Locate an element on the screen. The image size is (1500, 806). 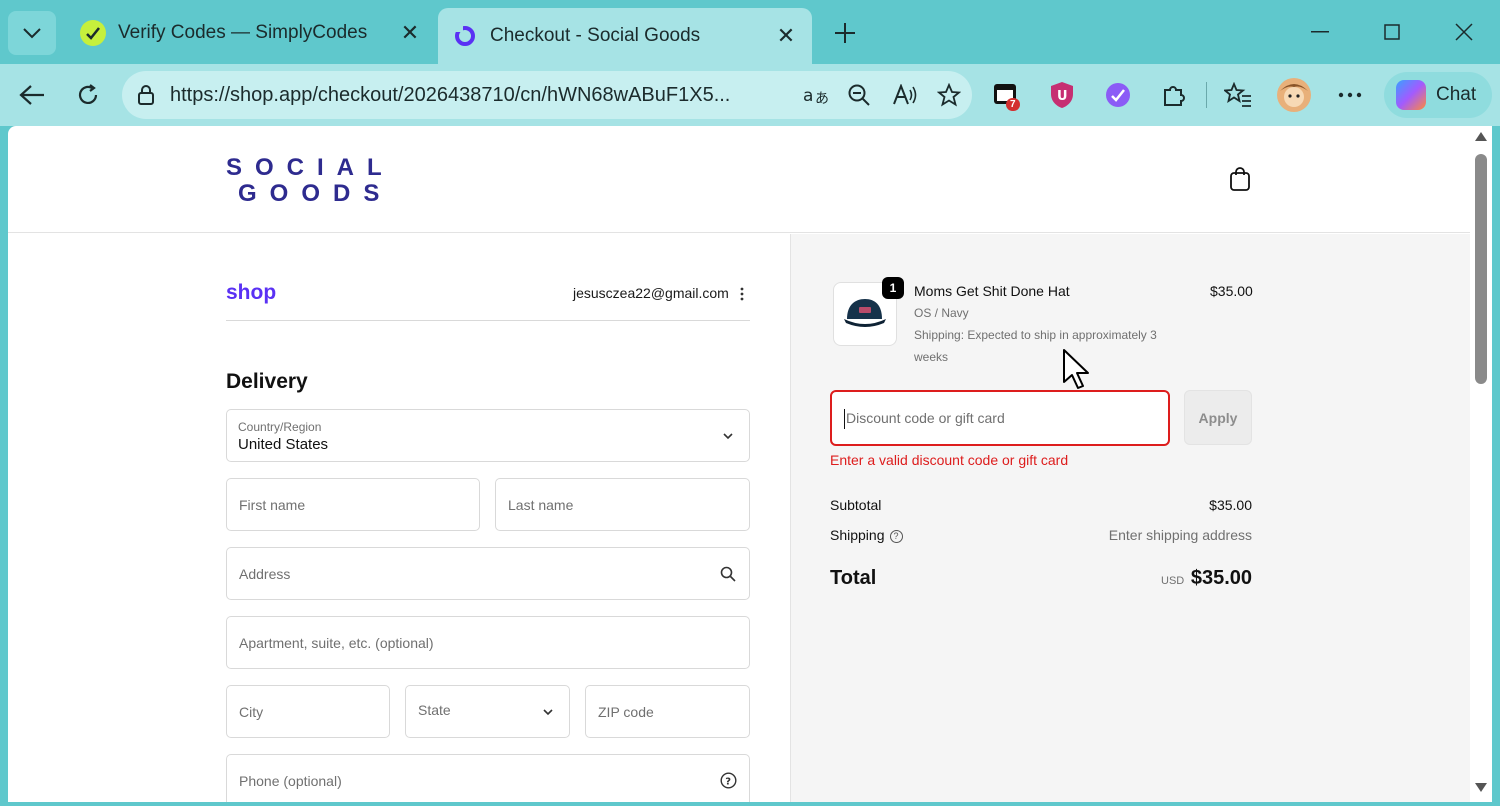
apply-discount-button: Apply is located at coordinates (1218, 417).